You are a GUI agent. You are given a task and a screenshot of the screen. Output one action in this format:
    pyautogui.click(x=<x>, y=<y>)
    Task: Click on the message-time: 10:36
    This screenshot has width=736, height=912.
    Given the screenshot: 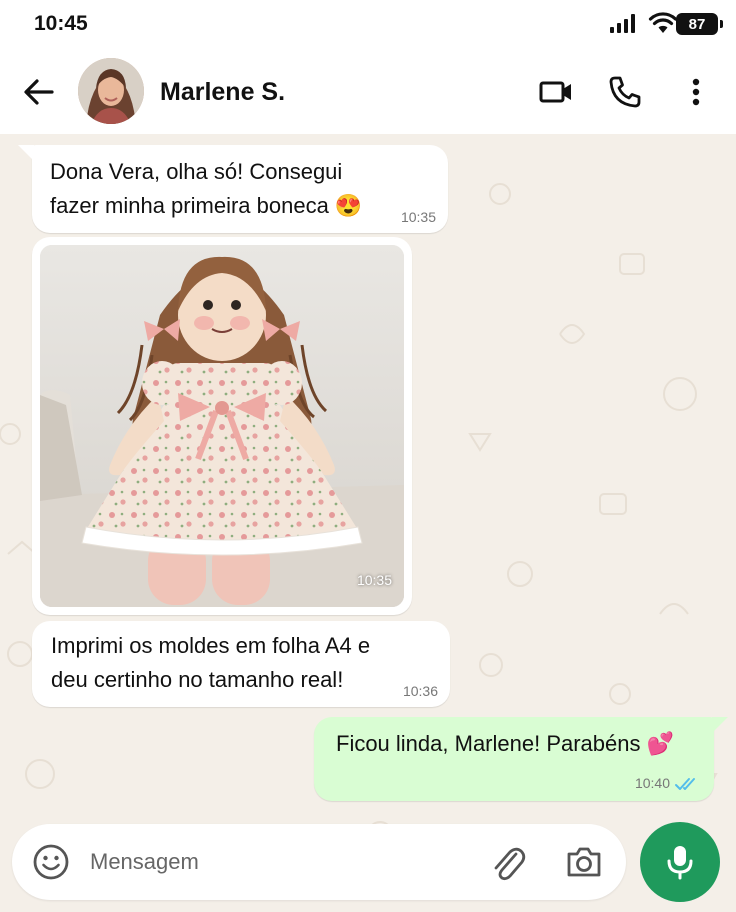 What is the action you would take?
    pyautogui.click(x=420, y=691)
    